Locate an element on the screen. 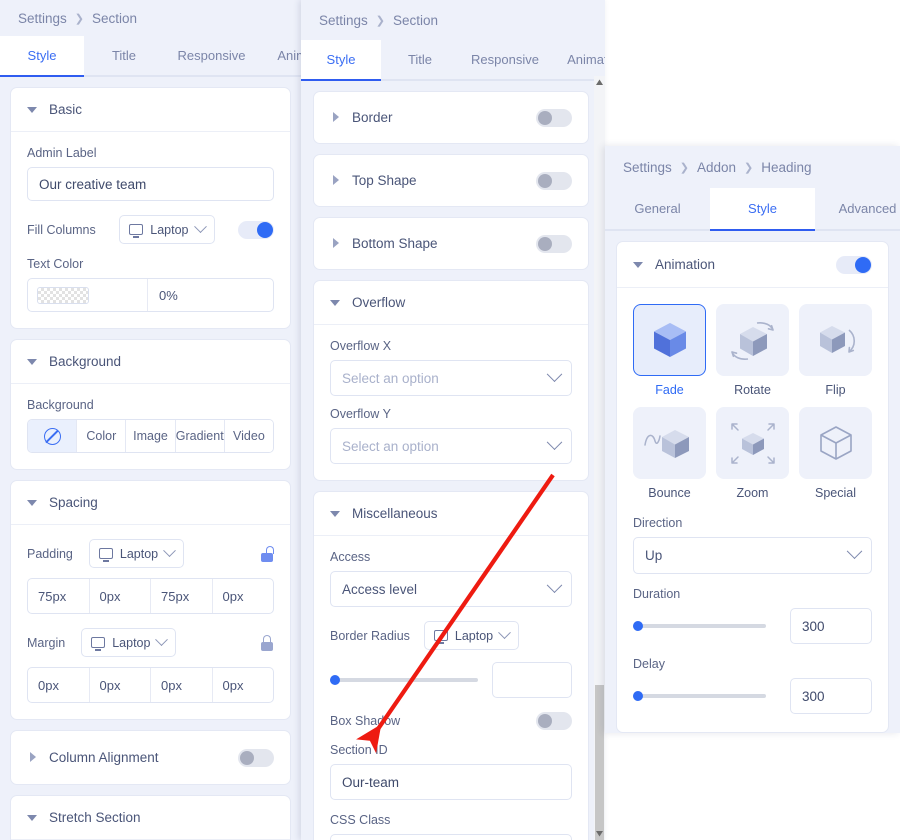 The image size is (900, 840). animation-preset-rotate-box is located at coordinates (752, 340).